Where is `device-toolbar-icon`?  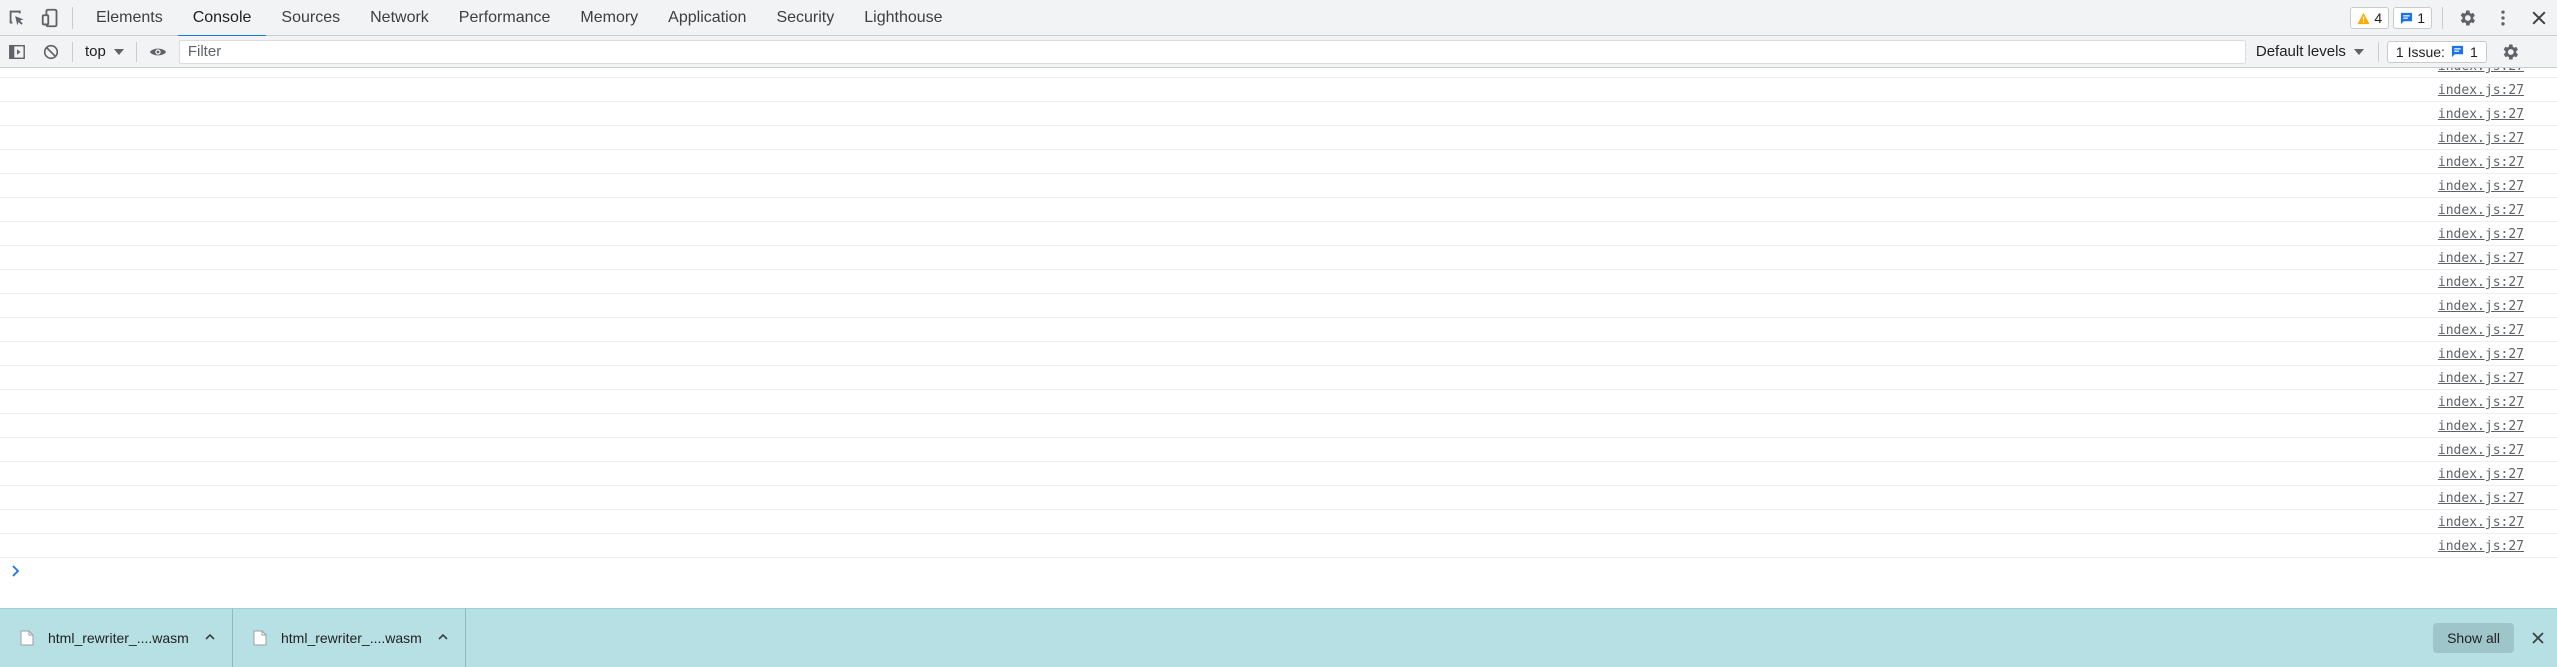 device-toolbar-icon is located at coordinates (51, 18).